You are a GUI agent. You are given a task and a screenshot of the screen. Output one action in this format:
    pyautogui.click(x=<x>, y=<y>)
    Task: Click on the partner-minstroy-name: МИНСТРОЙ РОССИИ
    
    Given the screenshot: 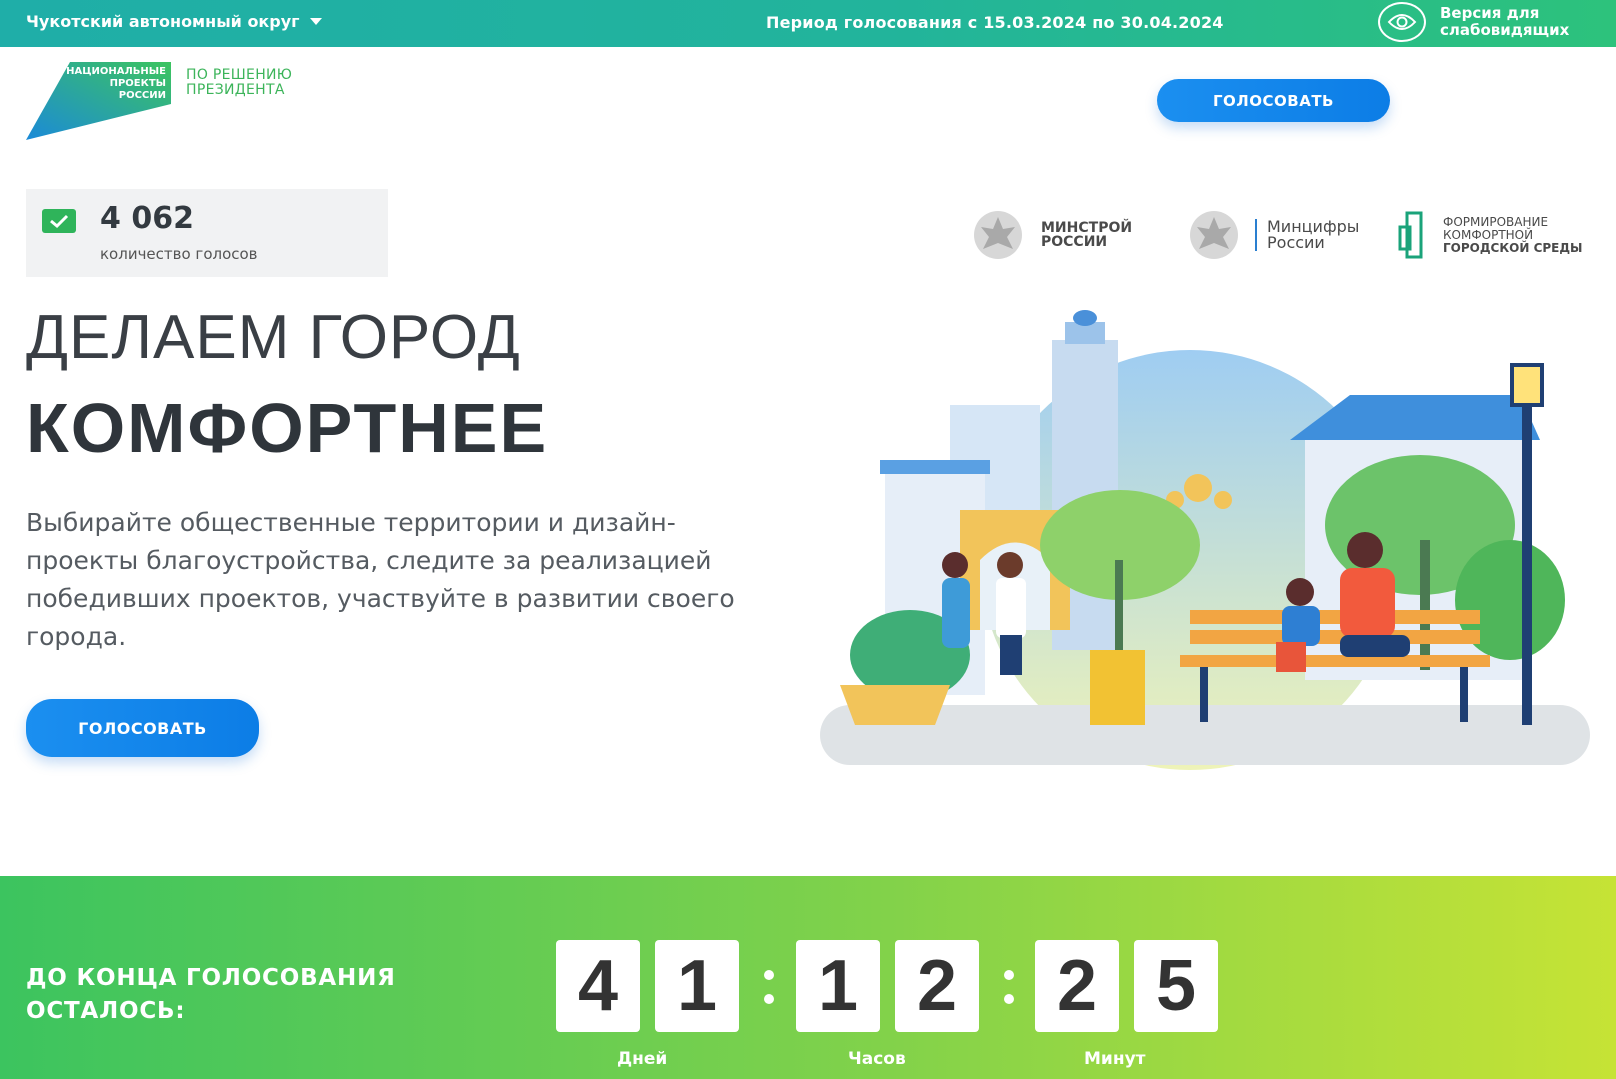 What is the action you would take?
    pyautogui.click(x=1087, y=235)
    